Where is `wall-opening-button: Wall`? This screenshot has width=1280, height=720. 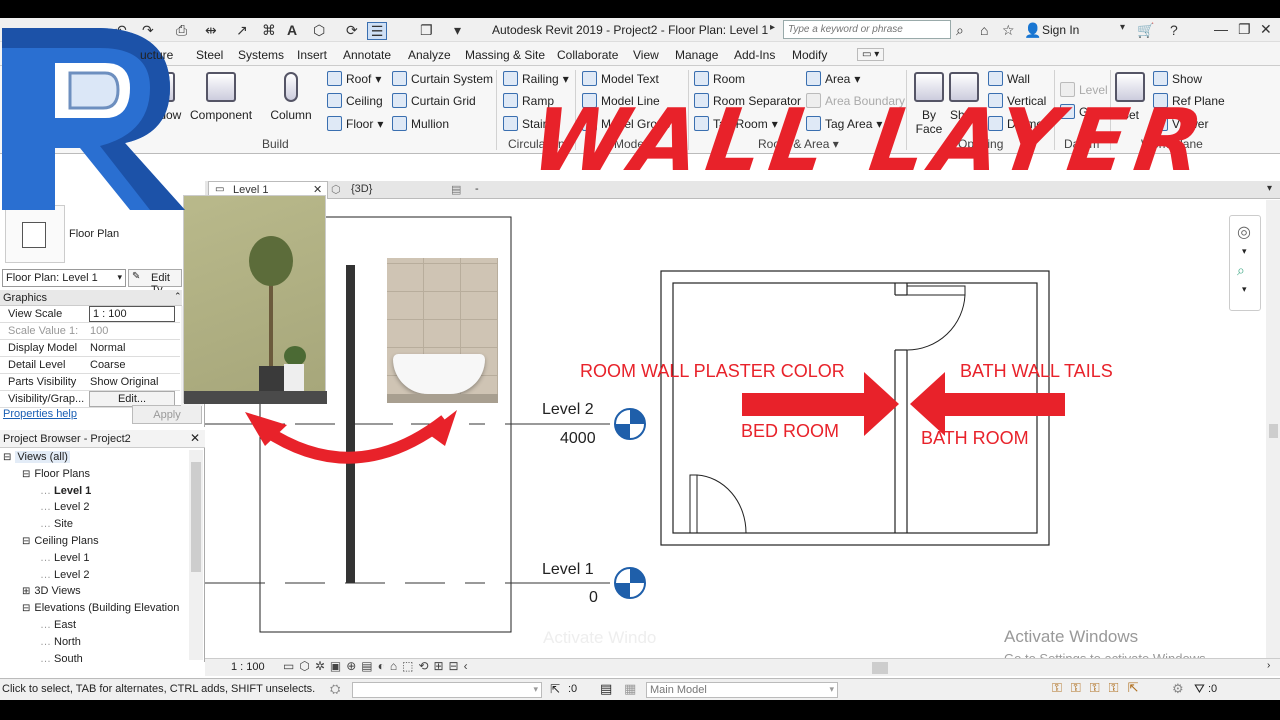
wall-opening-button: Wall is located at coordinates (1009, 78).